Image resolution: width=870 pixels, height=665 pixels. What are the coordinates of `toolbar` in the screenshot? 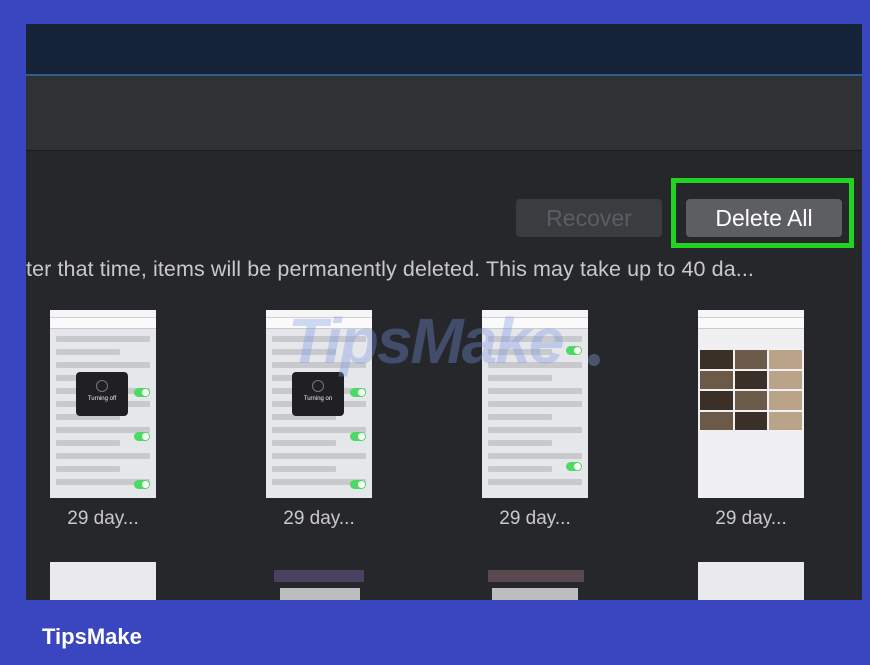 It's located at (444, 113).